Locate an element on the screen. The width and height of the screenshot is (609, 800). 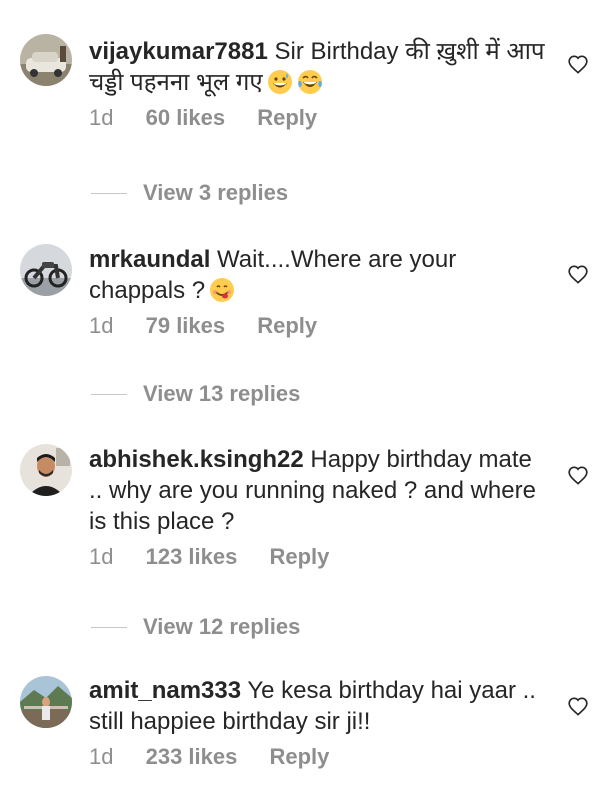
view-replies-label: View 3 replies is located at coordinates (215, 193).